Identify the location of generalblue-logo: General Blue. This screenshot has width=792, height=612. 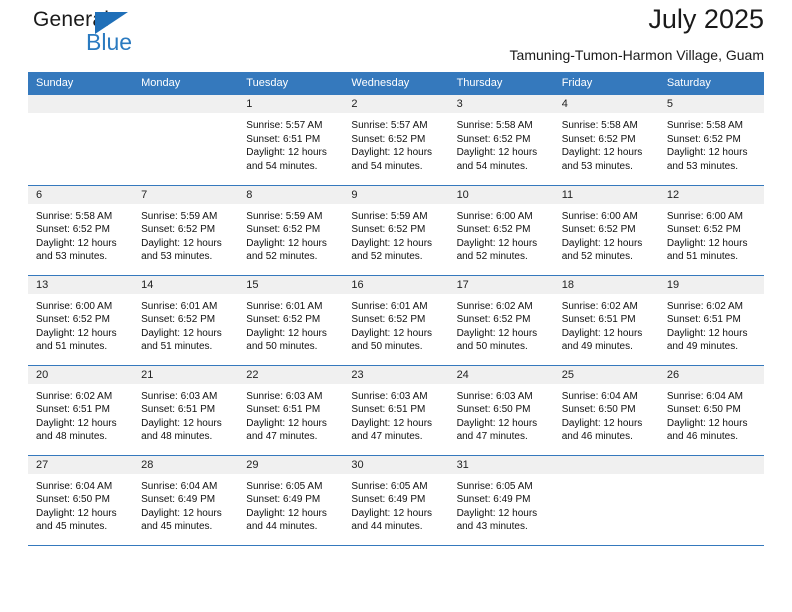
(98, 34).